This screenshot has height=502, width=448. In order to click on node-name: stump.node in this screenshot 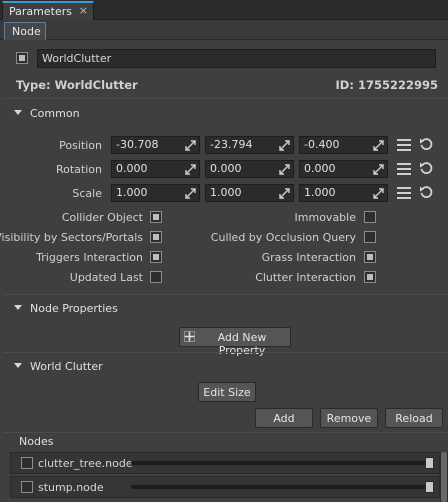, I will do `click(71, 487)`.